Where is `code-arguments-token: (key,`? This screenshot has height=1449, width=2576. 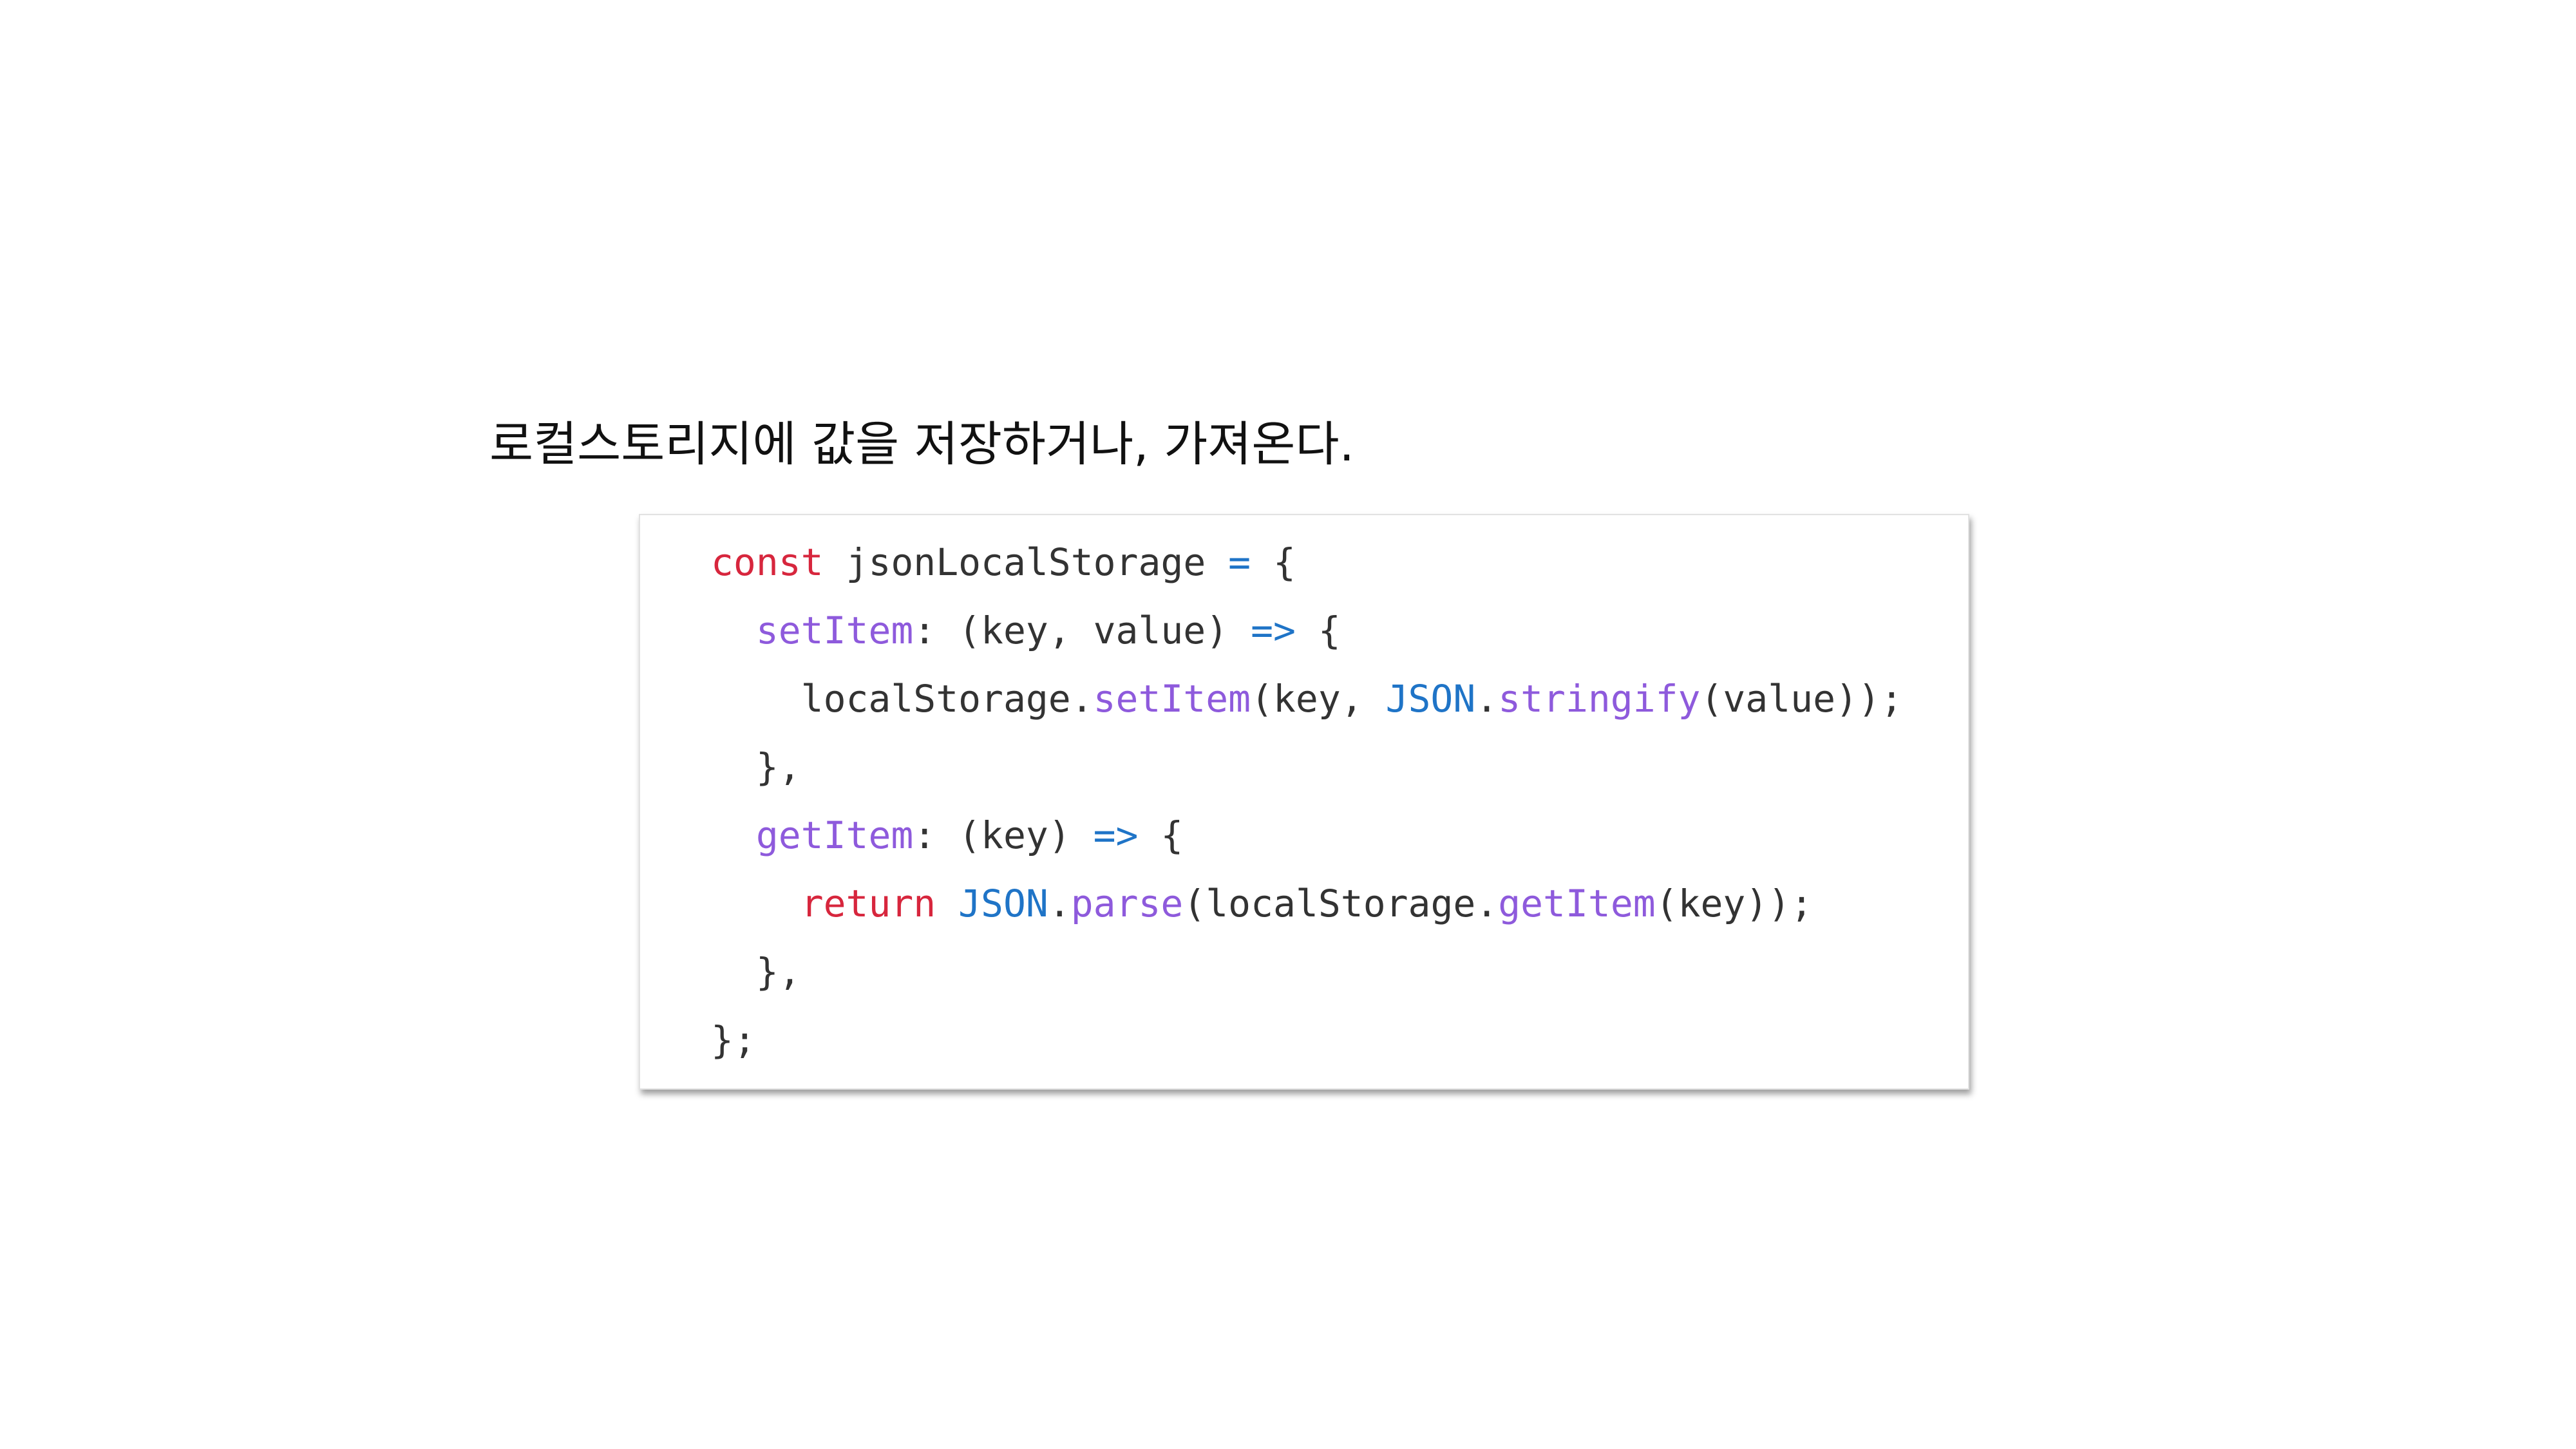 code-arguments-token: (key, is located at coordinates (1319, 699).